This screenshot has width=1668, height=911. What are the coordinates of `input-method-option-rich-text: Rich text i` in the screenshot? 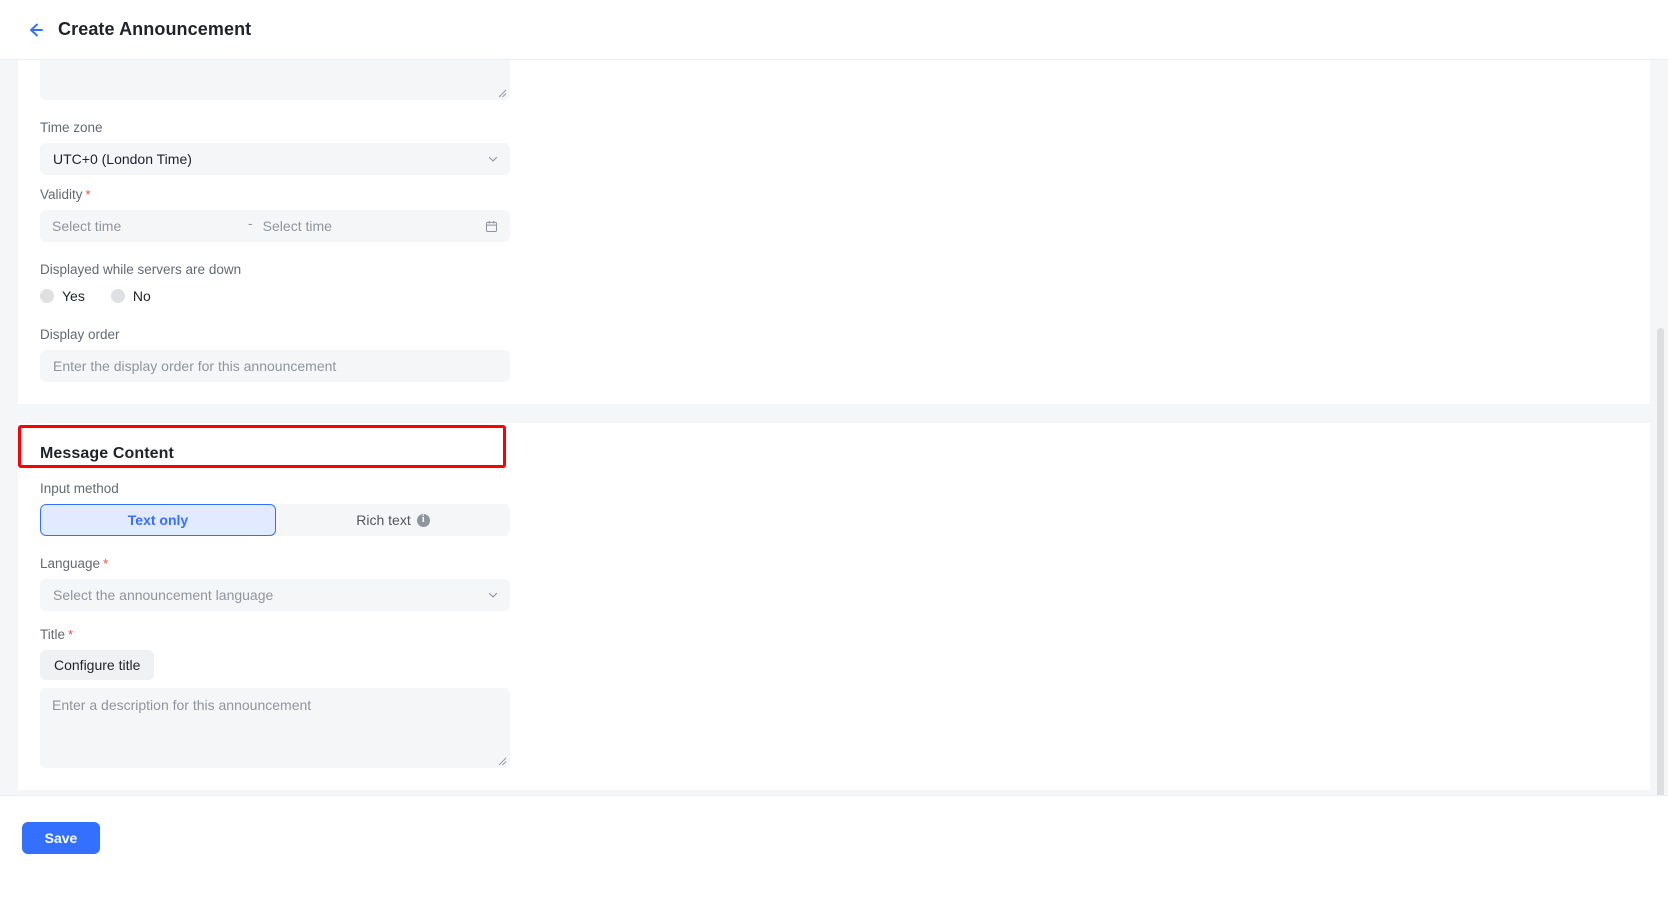 It's located at (393, 520).